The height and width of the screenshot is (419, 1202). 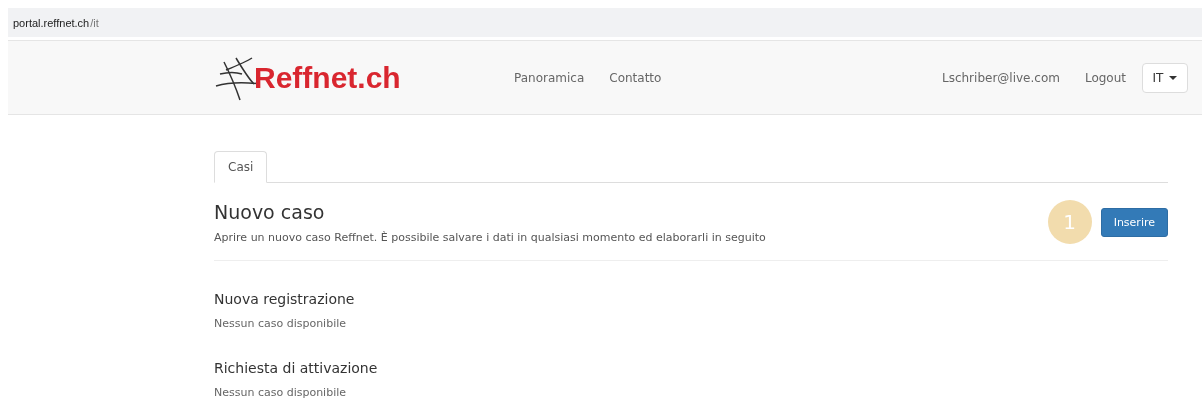 I want to click on step-badge: 1, so click(x=1069, y=222).